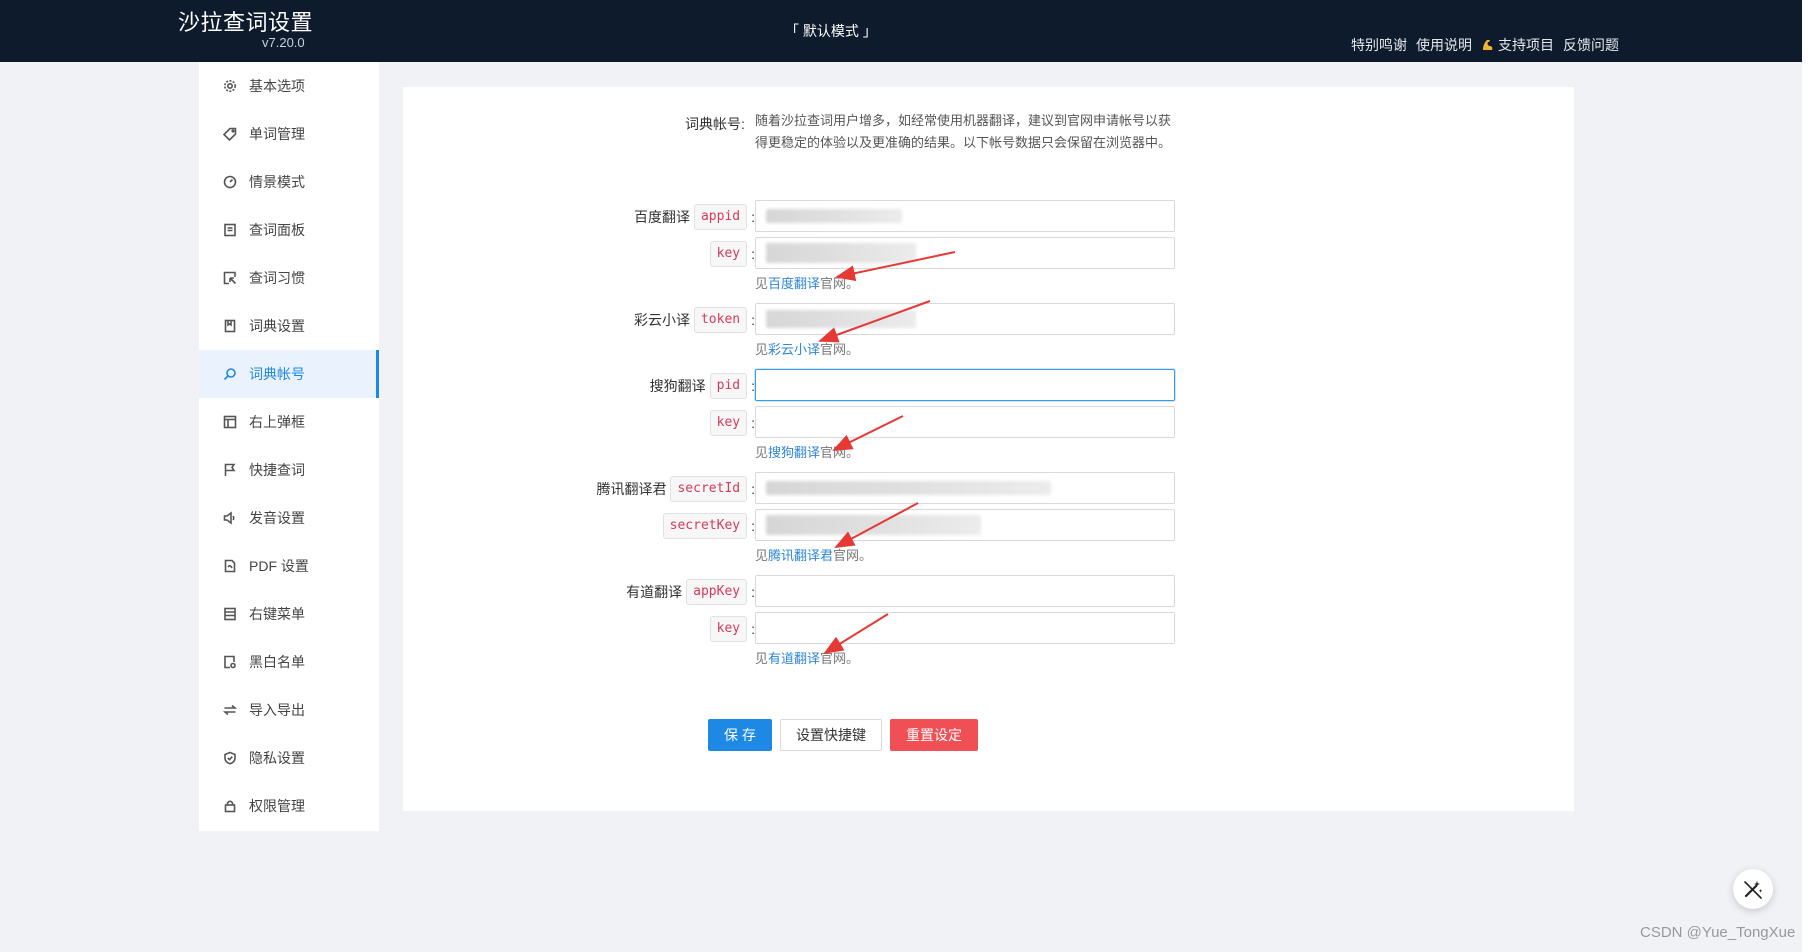 The width and height of the screenshot is (1817, 952). What do you see at coordinates (965, 385) in the screenshot?
I see `sogou-pid-field` at bounding box center [965, 385].